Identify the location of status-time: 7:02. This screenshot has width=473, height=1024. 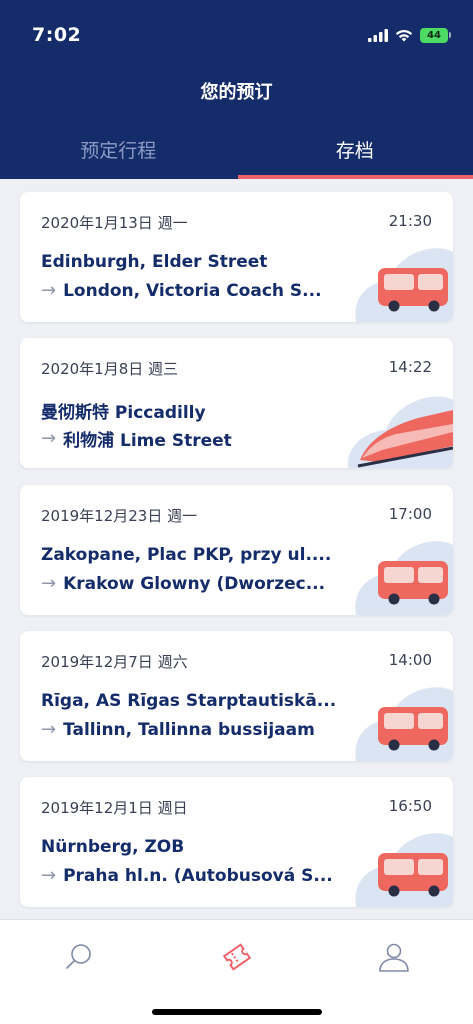
(57, 35).